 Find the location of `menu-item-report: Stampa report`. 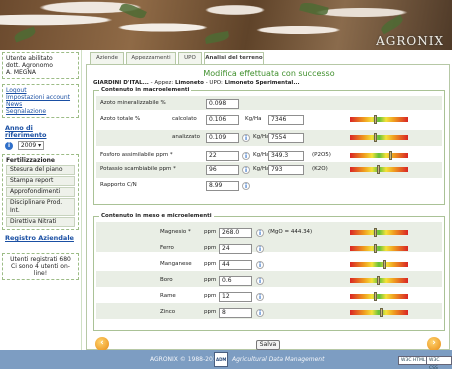

menu-item-report: Stampa report is located at coordinates (40, 181).